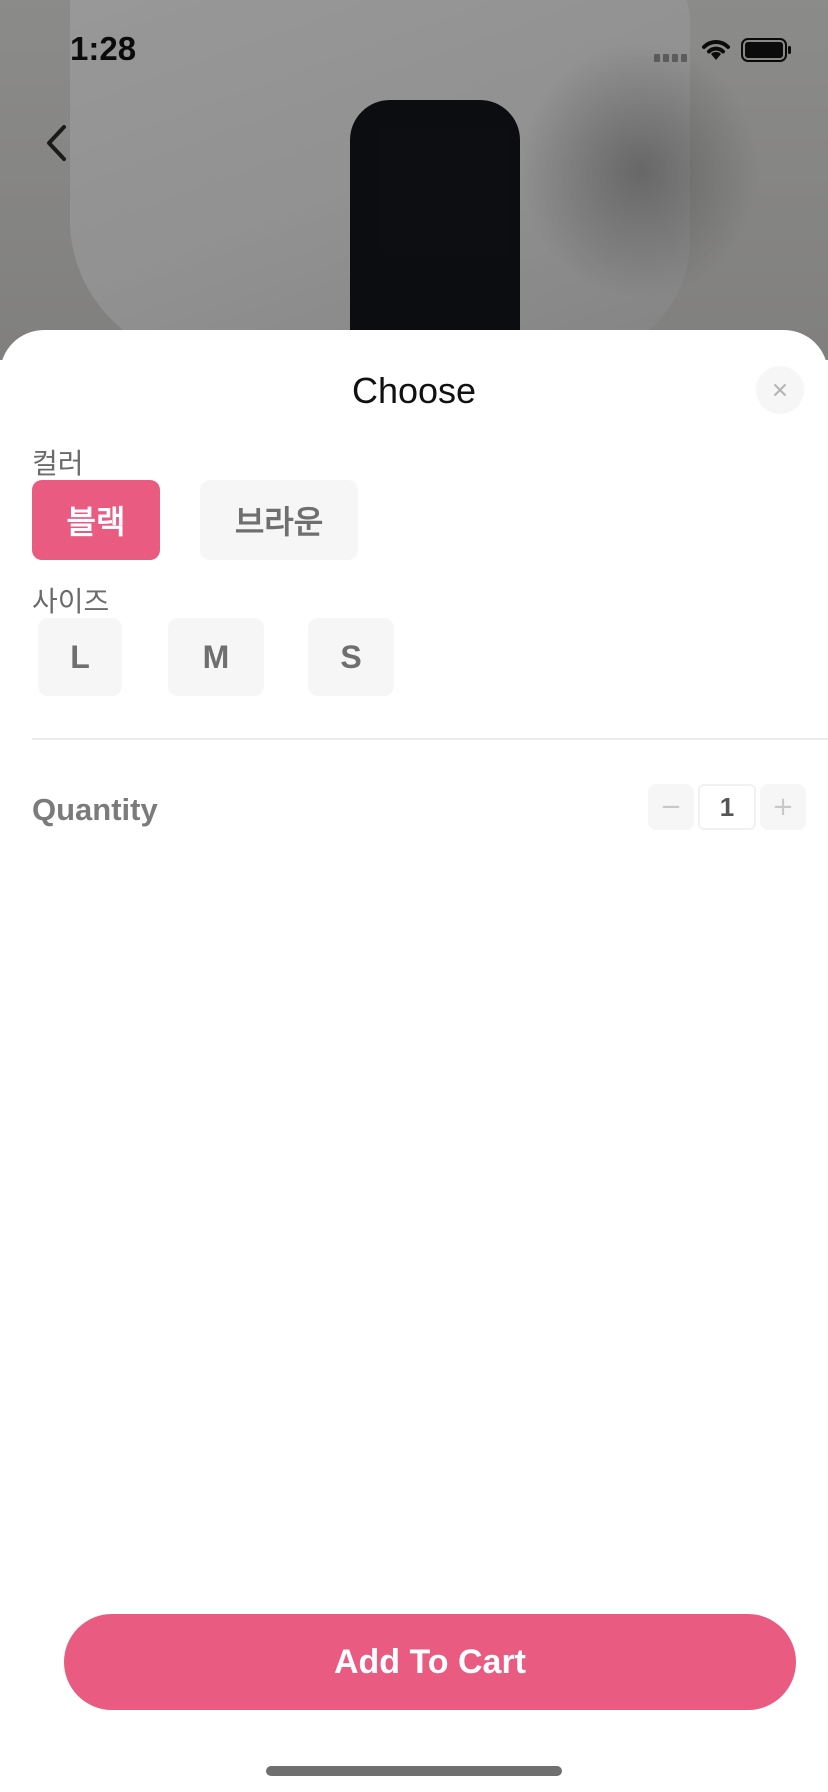 Image resolution: width=828 pixels, height=1792 pixels. I want to click on cellular-signal-icon, so click(672, 57).